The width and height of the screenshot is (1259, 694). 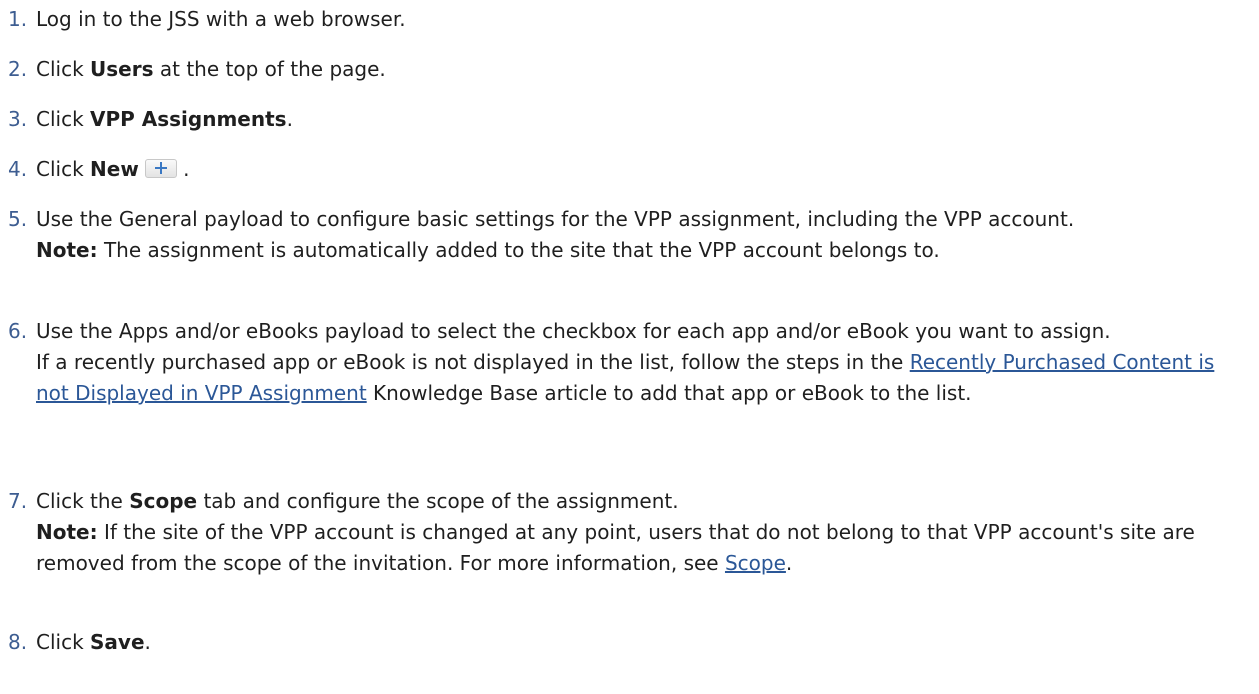 What do you see at coordinates (18, 642) in the screenshot?
I see `step-number: 8.` at bounding box center [18, 642].